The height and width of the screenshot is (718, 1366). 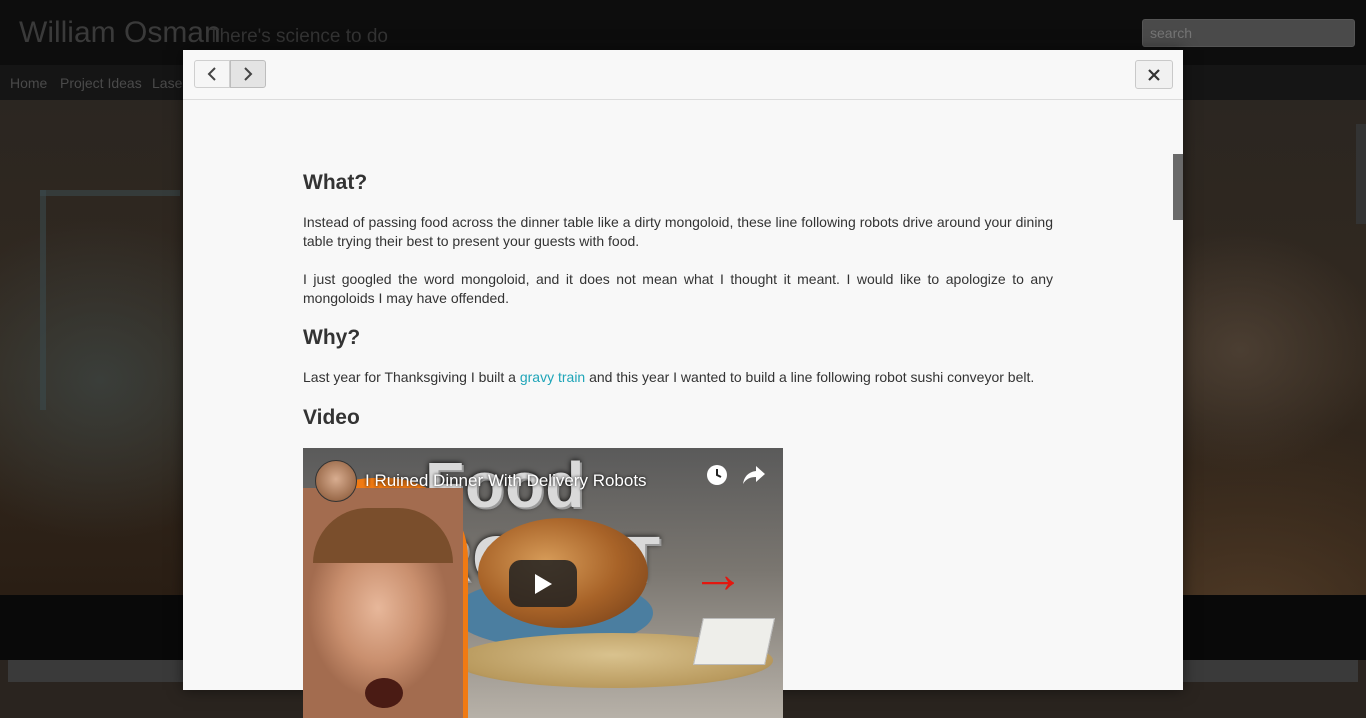 I want to click on close-icon, so click(x=1154, y=74).